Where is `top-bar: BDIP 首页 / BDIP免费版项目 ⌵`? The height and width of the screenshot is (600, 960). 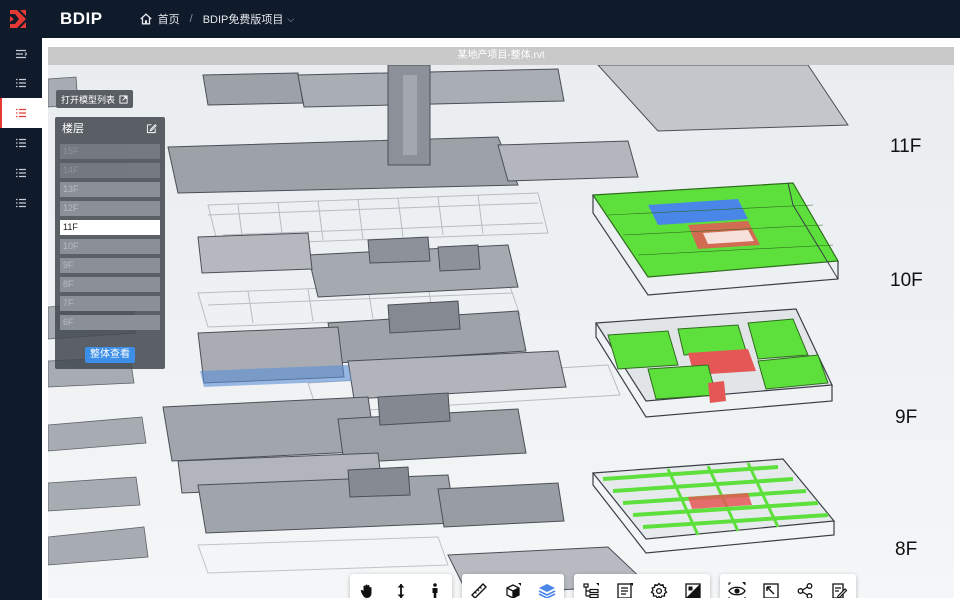
top-bar: BDIP 首页 / BDIP免费版项目 ⌵ is located at coordinates (480, 19).